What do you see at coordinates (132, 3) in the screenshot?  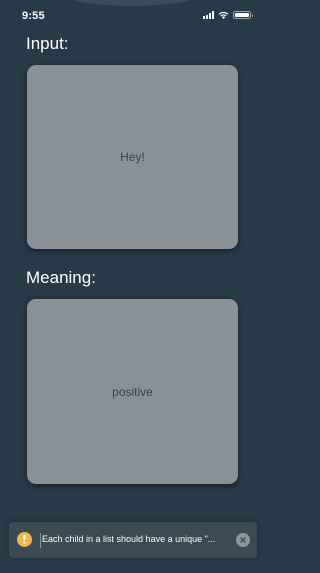 I see `device-notch` at bounding box center [132, 3].